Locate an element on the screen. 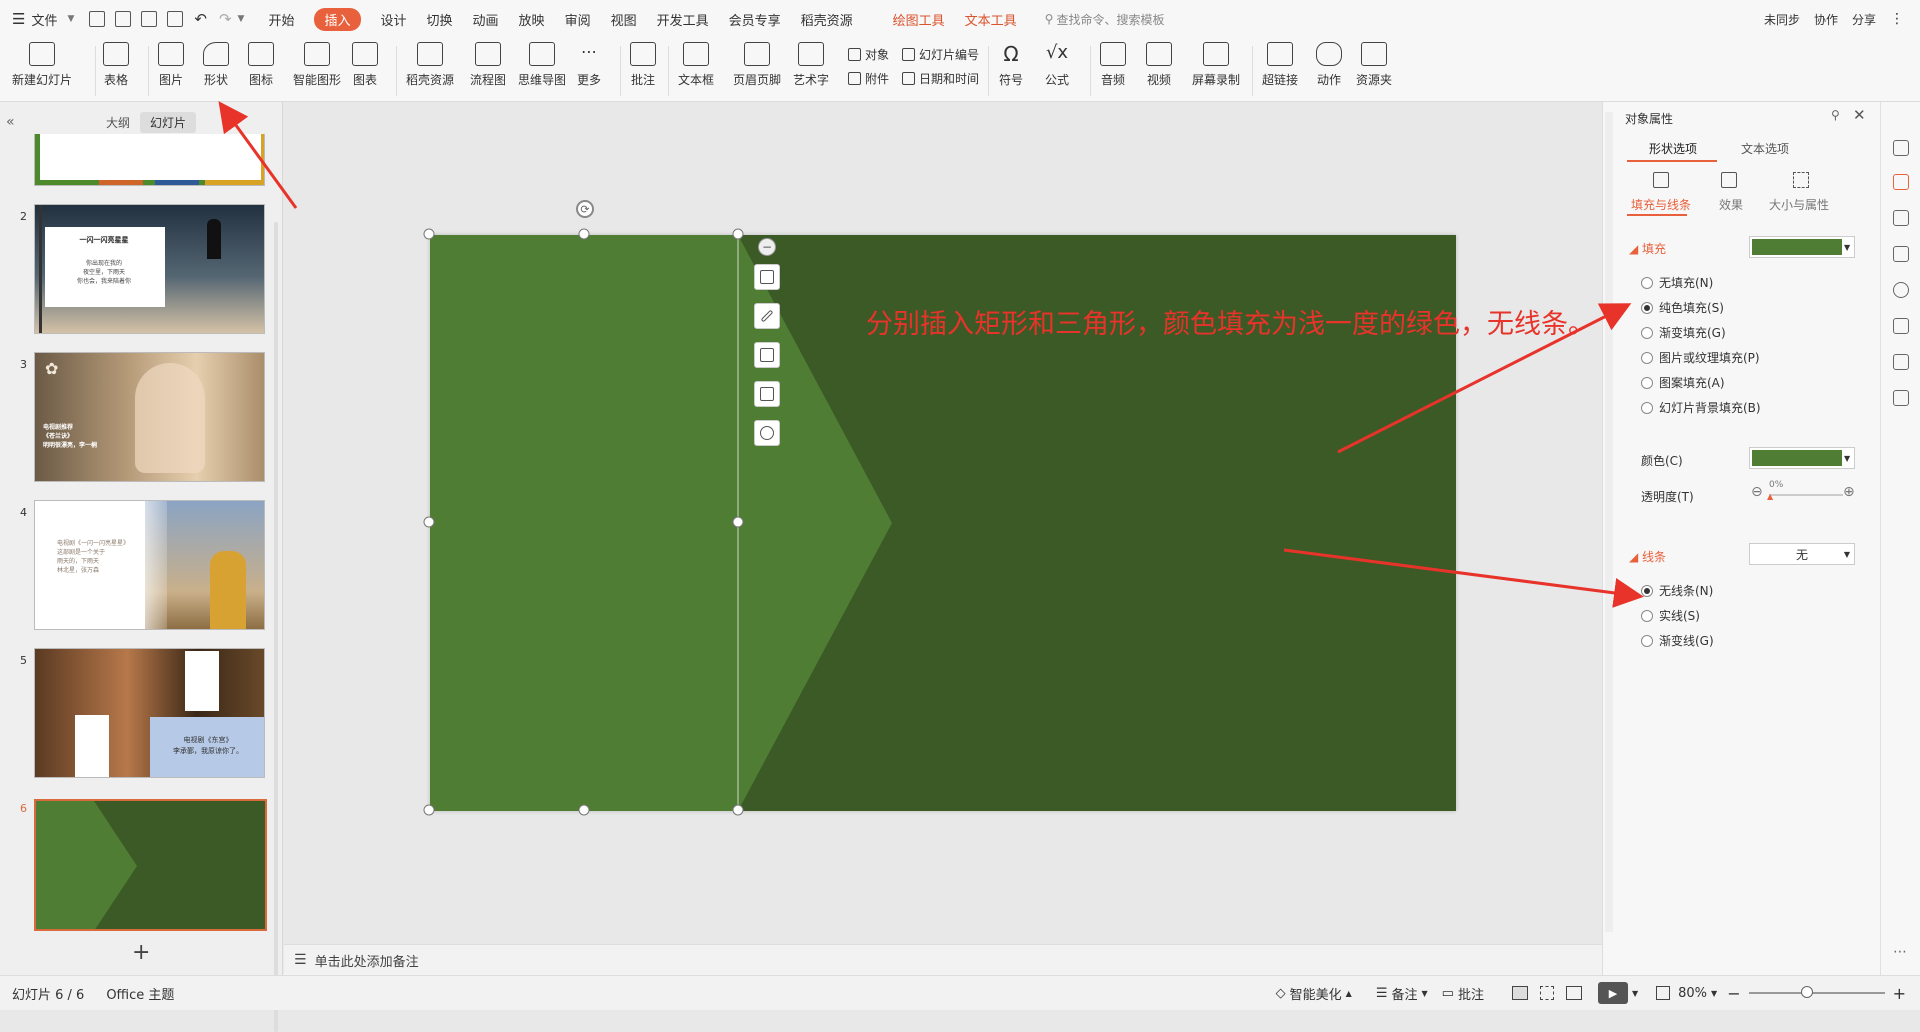 The height and width of the screenshot is (1032, 1920). tab-slides: 幻灯片 is located at coordinates (168, 122).